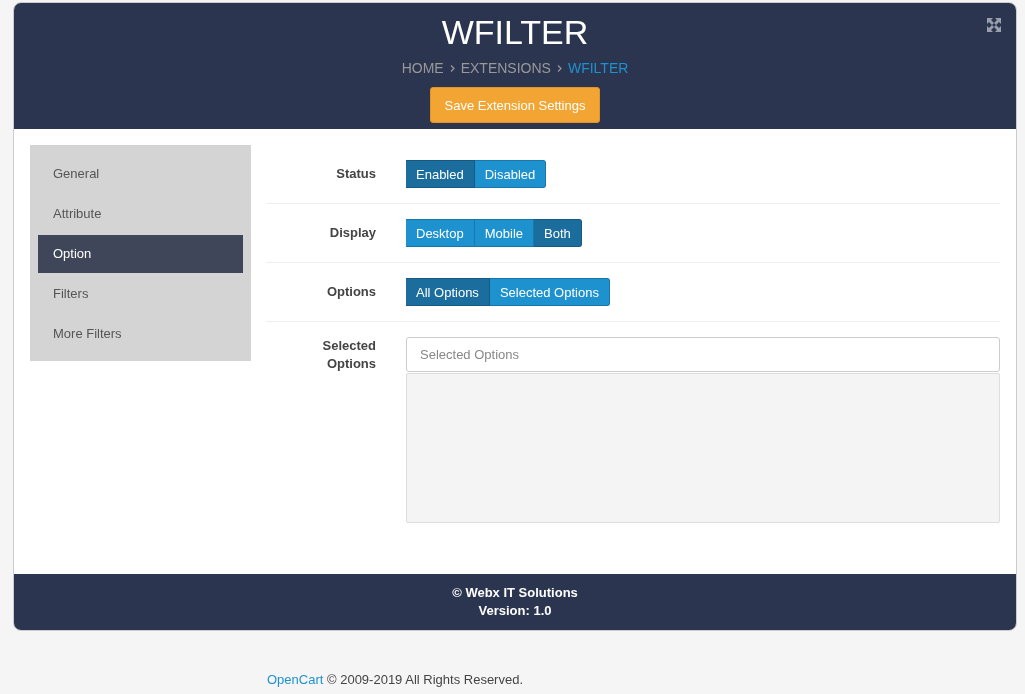 The height and width of the screenshot is (694, 1025). Describe the element at coordinates (504, 233) in the screenshot. I see `toggle-option: Mobile` at that location.